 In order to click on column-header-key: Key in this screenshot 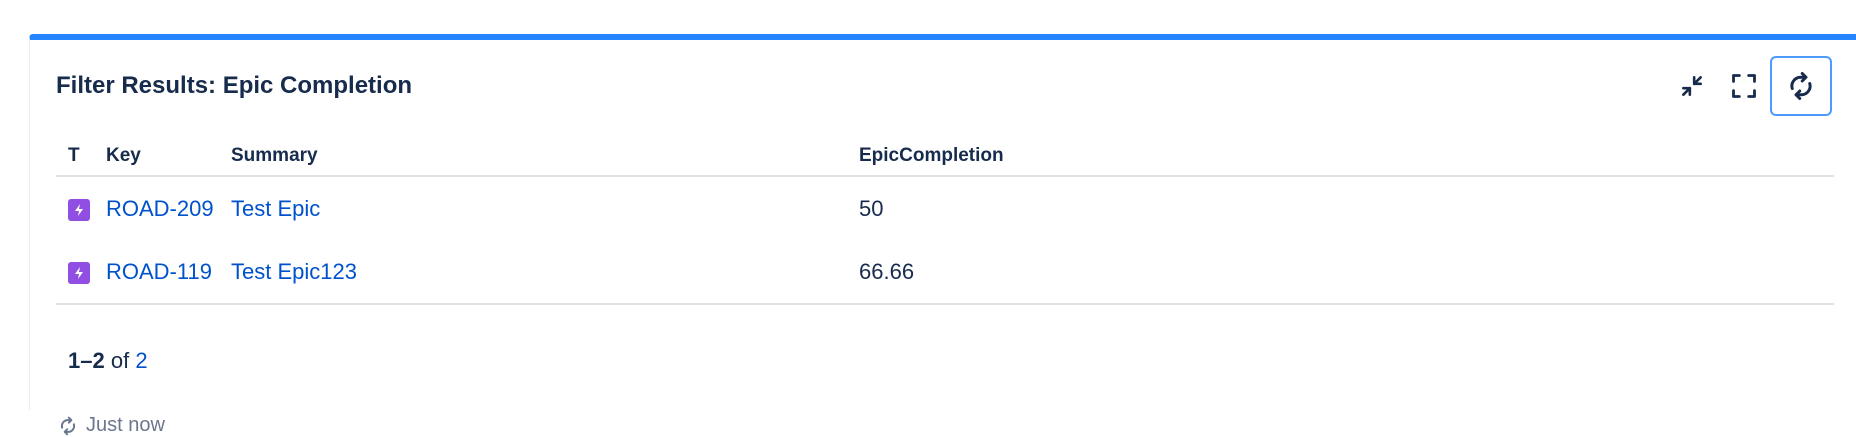, I will do `click(168, 156)`.